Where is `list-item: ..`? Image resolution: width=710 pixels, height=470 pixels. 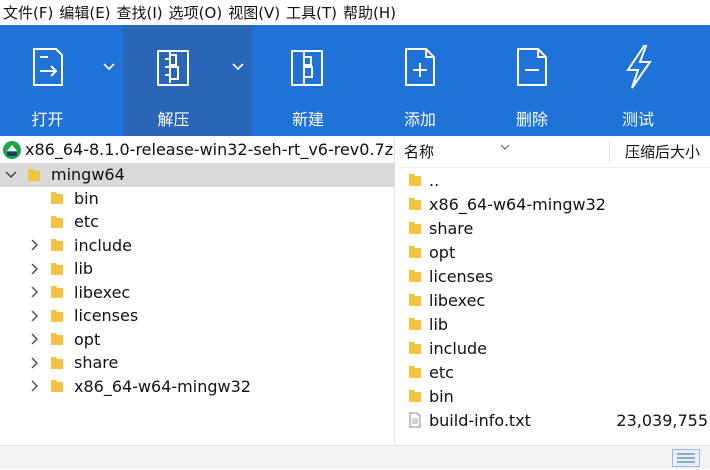 list-item: .. is located at coordinates (555, 180).